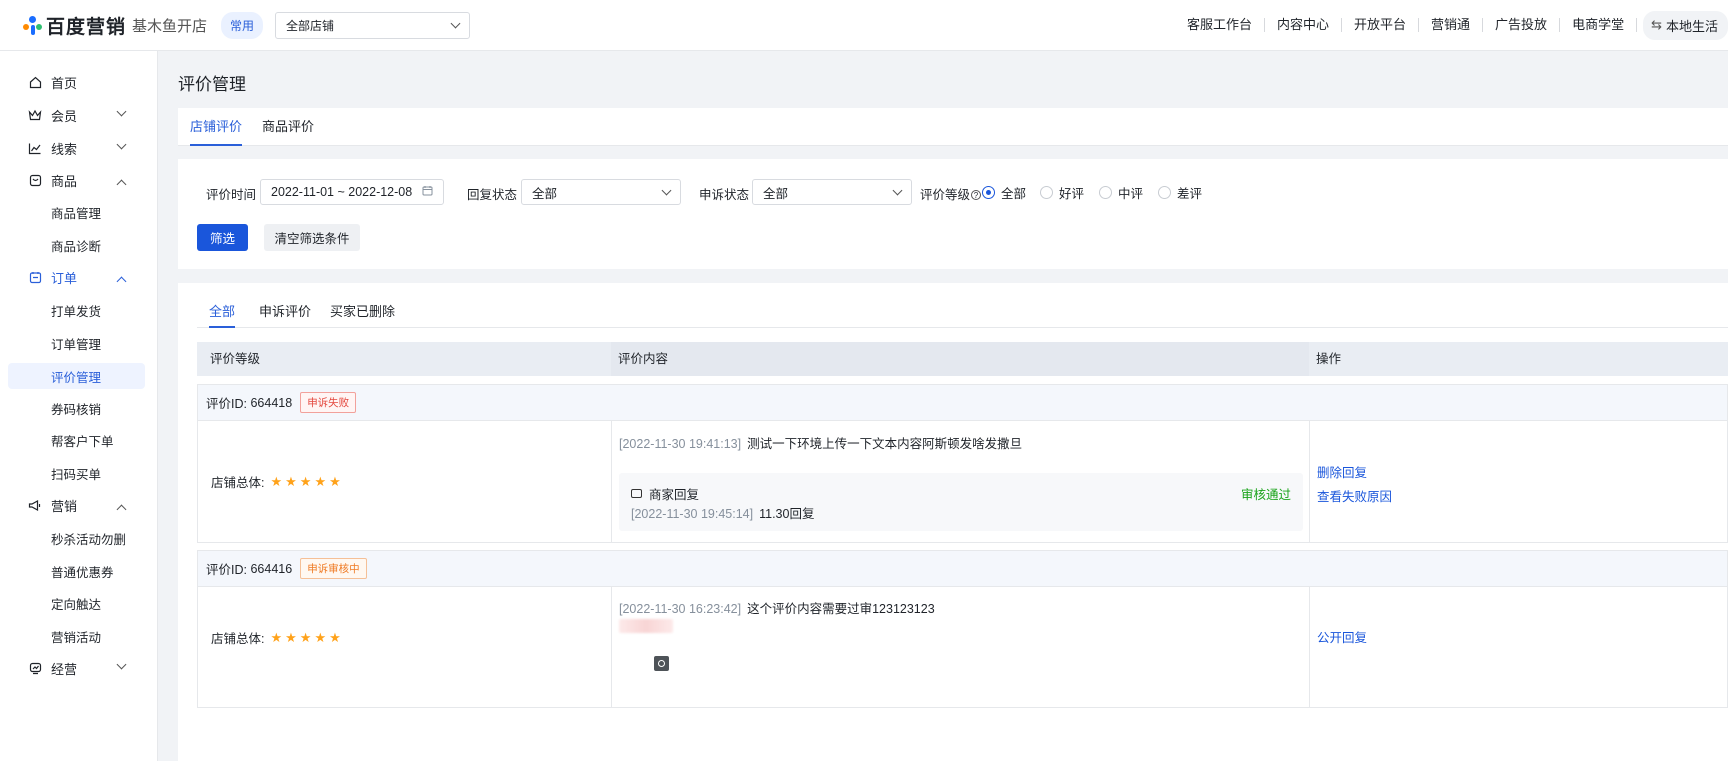 The width and height of the screenshot is (1728, 761). Describe the element at coordinates (271, 402) in the screenshot. I see `review-id: 664418` at that location.